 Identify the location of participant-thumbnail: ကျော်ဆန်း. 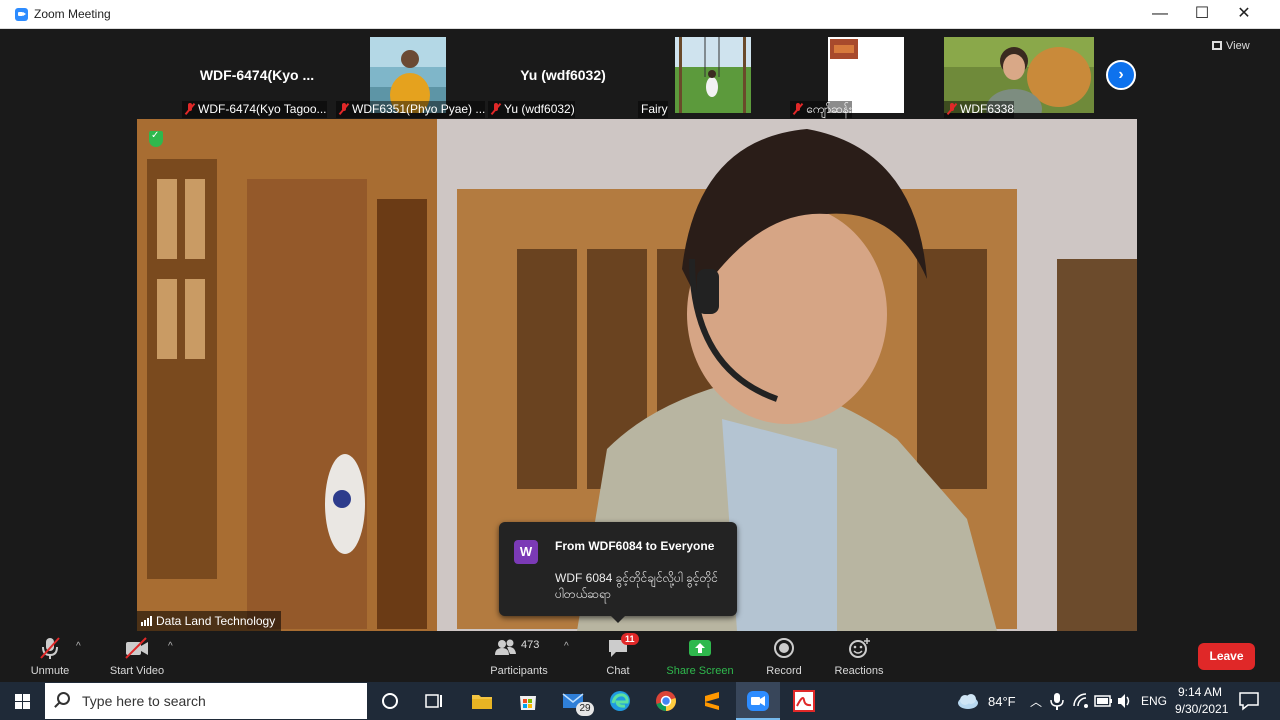
(865, 76).